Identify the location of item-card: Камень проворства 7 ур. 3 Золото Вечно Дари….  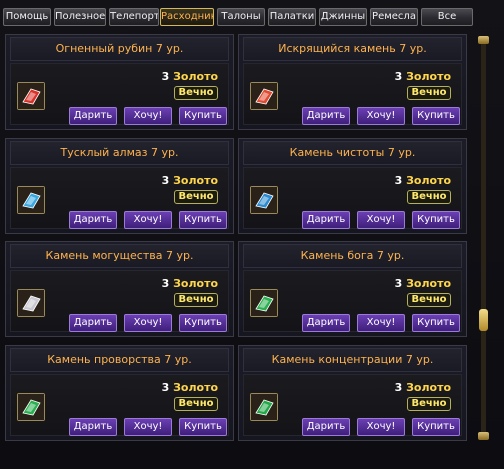
(119, 393).